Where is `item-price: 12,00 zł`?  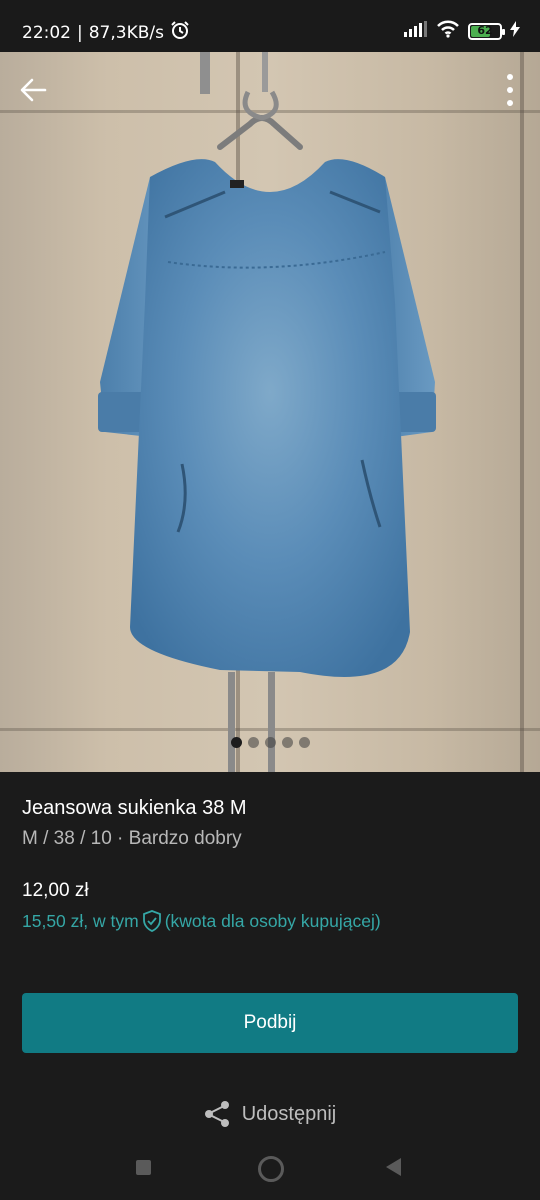
item-price: 12,00 zł is located at coordinates (55, 890).